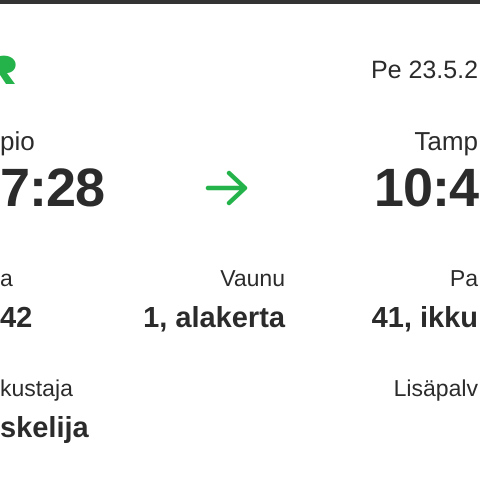 Image resolution: width=480 pixels, height=480 pixels. What do you see at coordinates (16, 318) in the screenshot?
I see `detail-value: 42` at bounding box center [16, 318].